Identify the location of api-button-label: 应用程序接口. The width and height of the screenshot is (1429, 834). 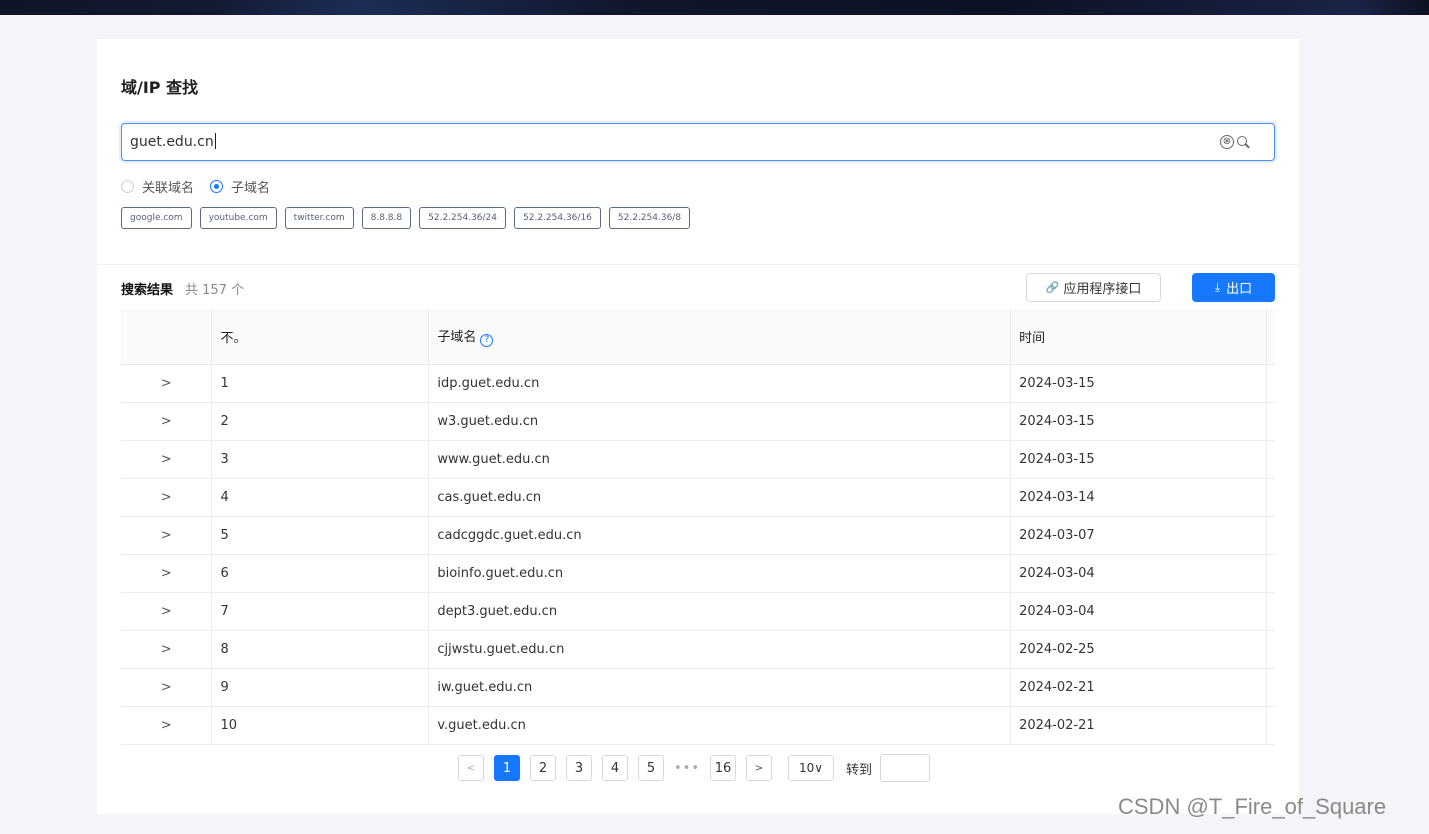
(1102, 289).